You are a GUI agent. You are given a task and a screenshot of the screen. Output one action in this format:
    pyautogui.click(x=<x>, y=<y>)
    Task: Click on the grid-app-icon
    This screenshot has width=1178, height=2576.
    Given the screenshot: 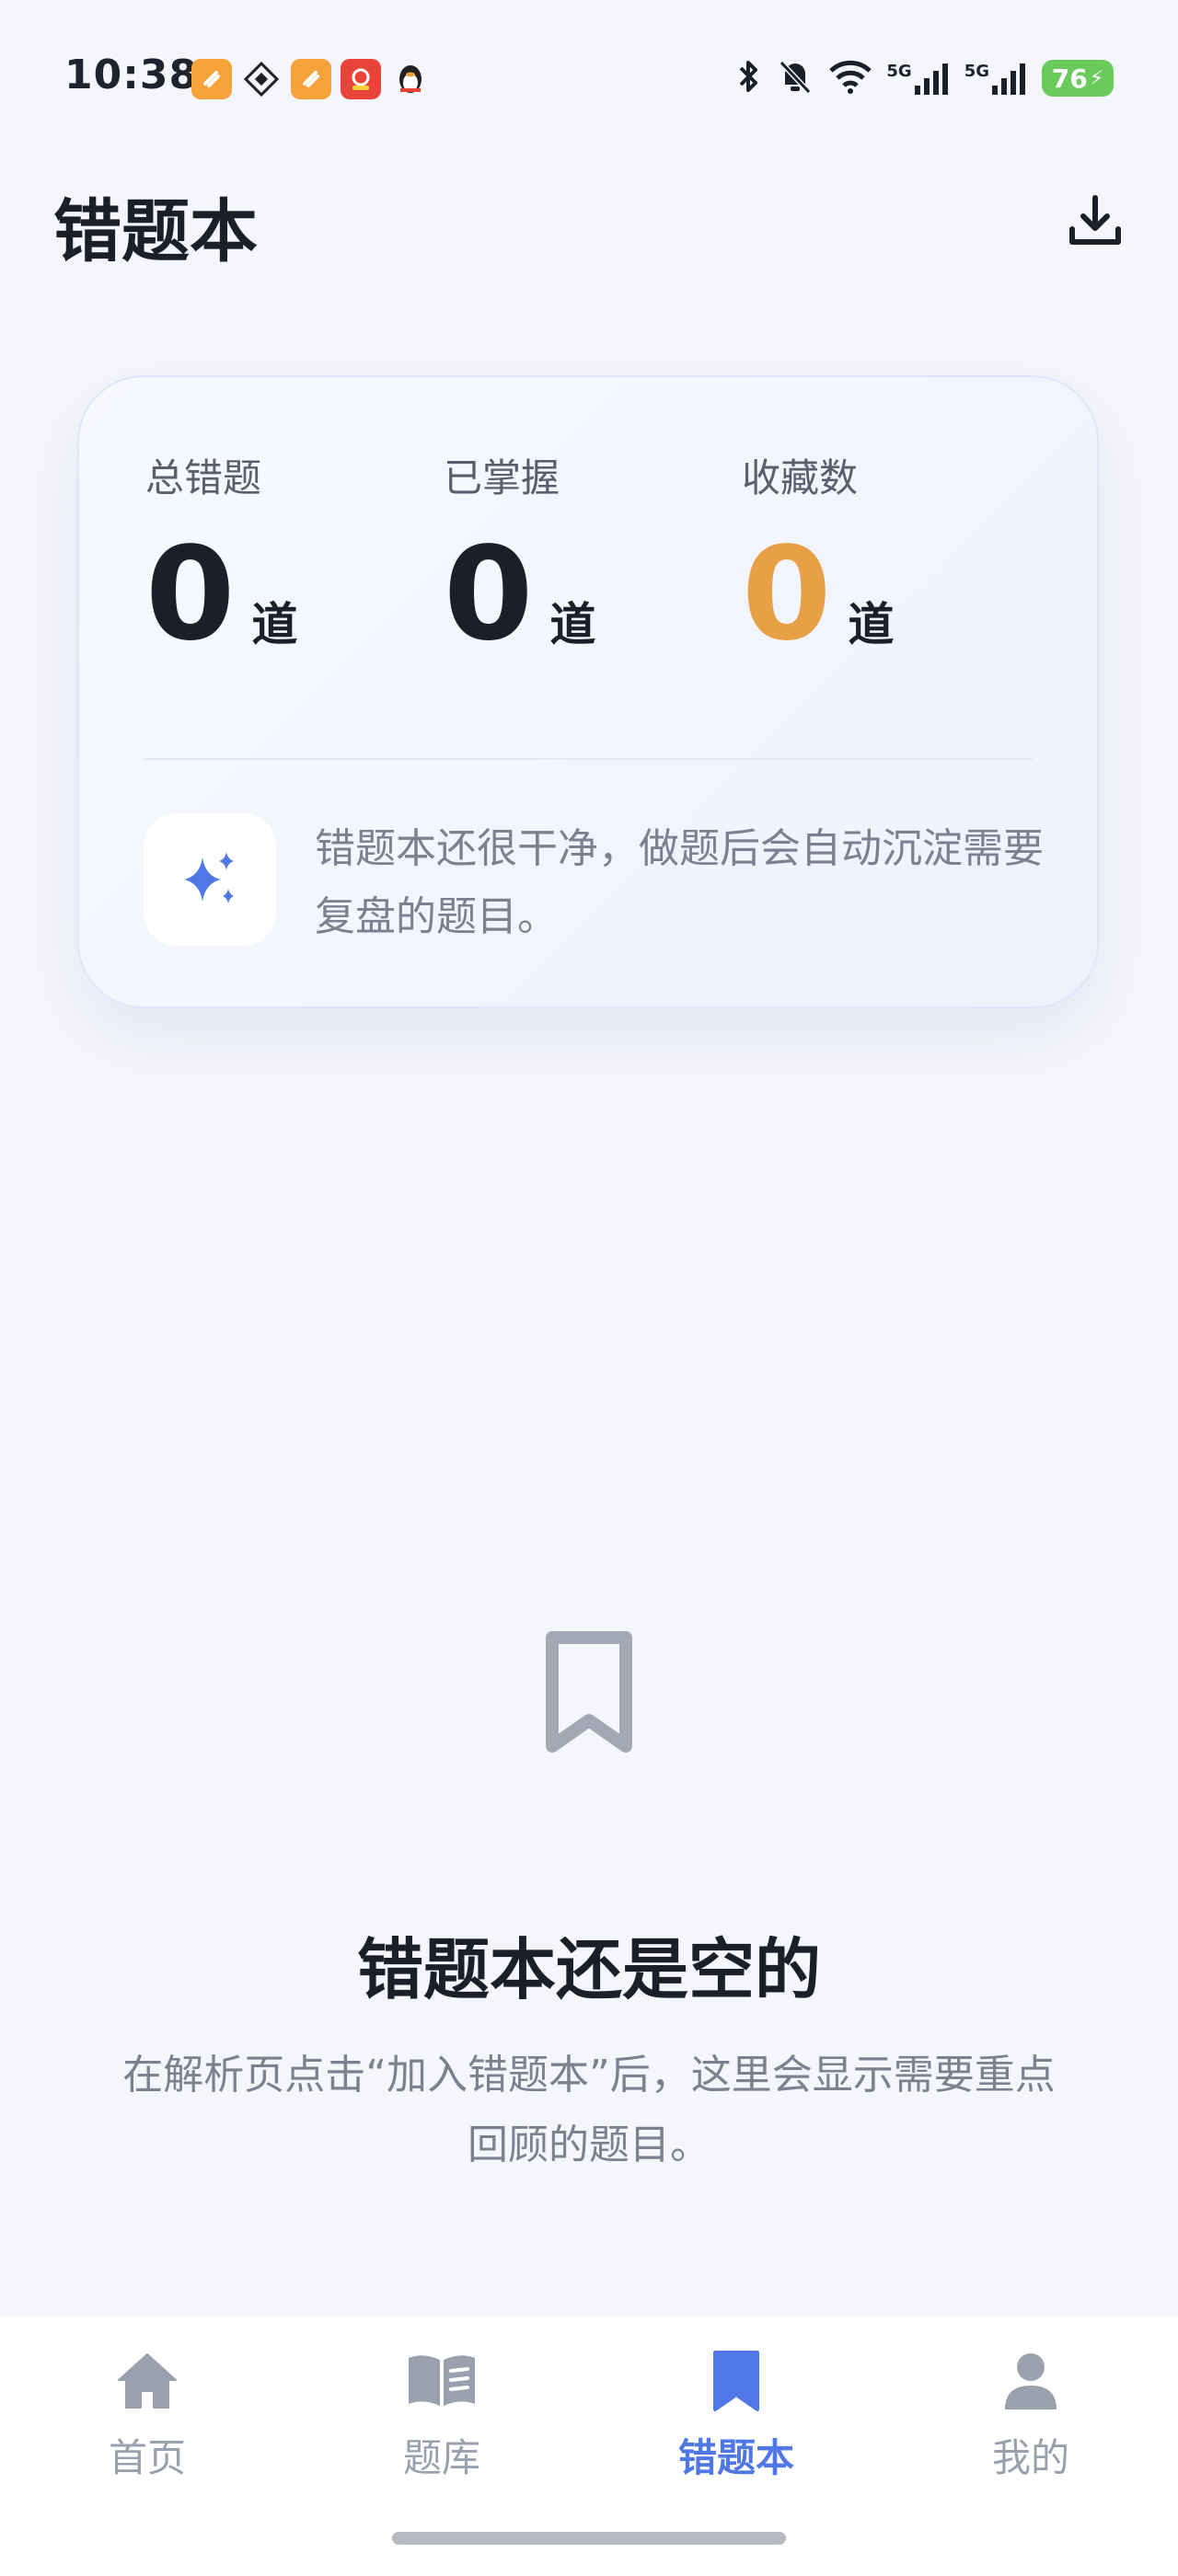 What is the action you would take?
    pyautogui.click(x=261, y=79)
    